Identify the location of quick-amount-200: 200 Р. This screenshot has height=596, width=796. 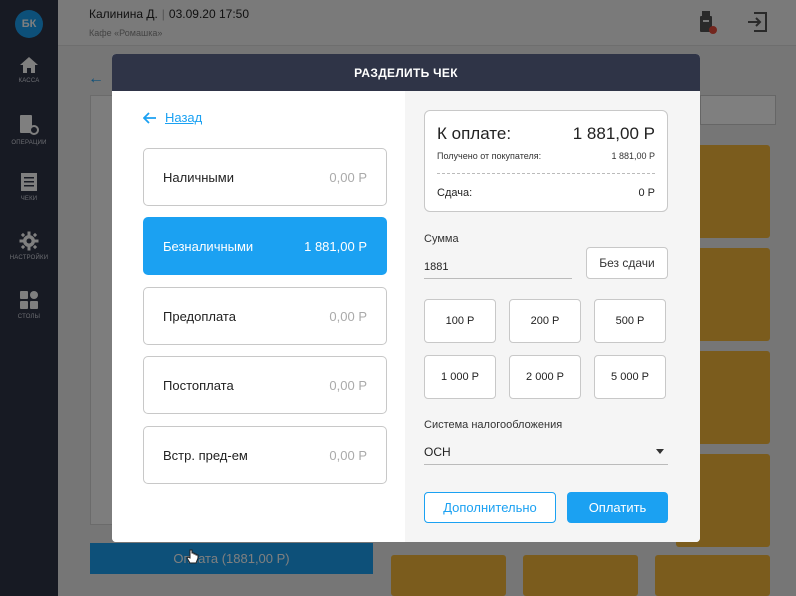
(545, 321).